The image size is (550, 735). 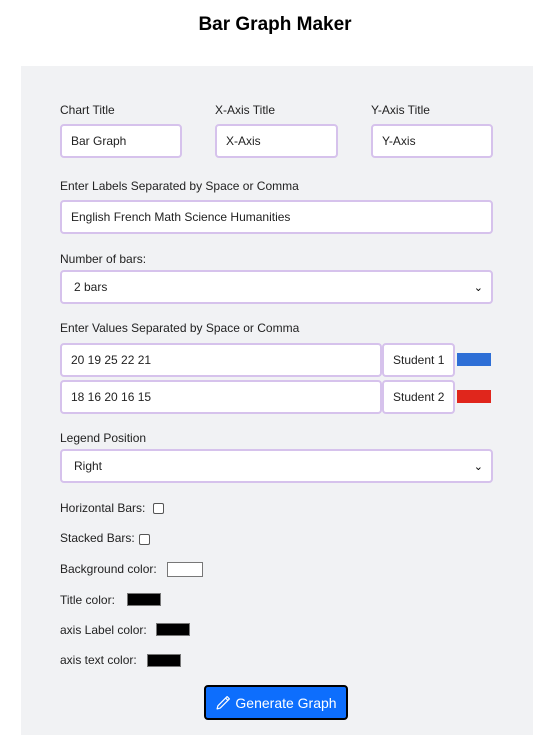 What do you see at coordinates (432, 141) in the screenshot?
I see `y-axis-title-input: Y-Axis` at bounding box center [432, 141].